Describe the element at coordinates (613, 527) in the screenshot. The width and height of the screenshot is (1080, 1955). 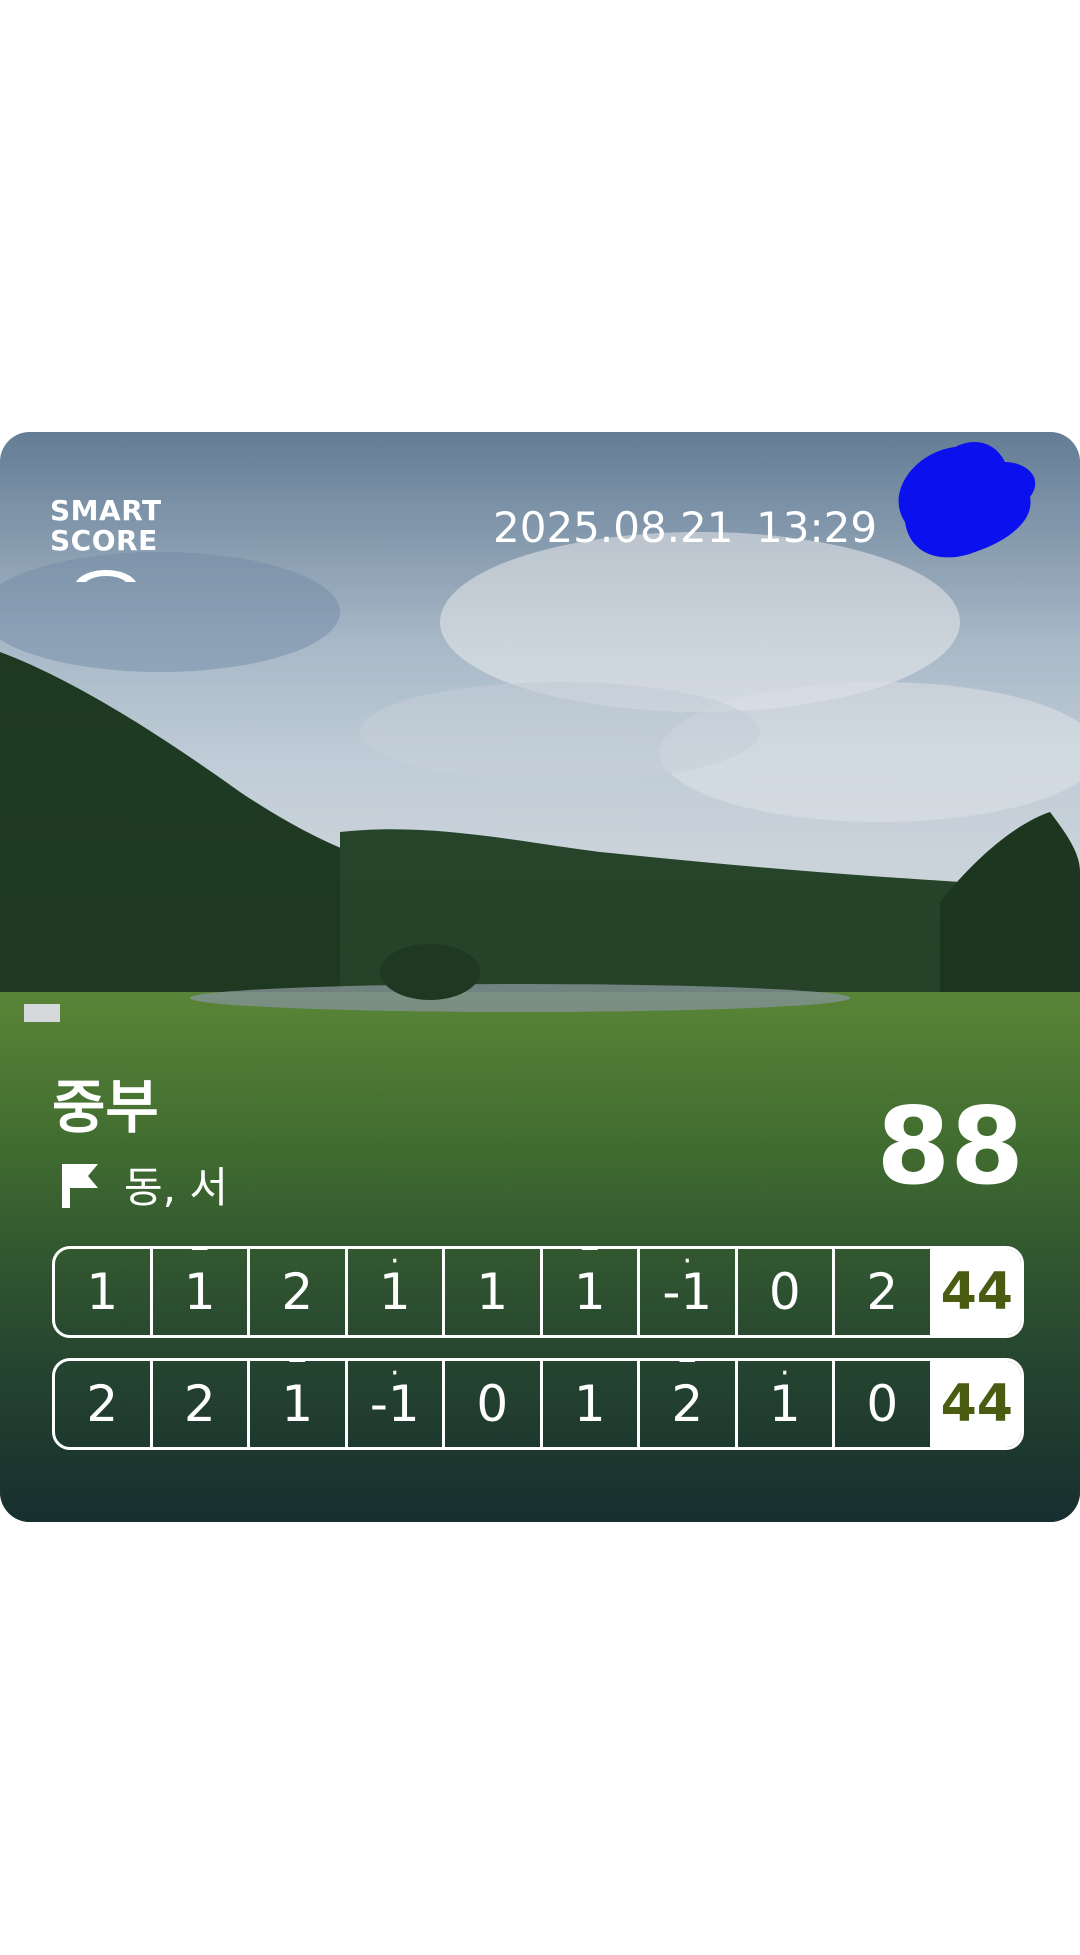
I see `round-date: 2025.08.21` at that location.